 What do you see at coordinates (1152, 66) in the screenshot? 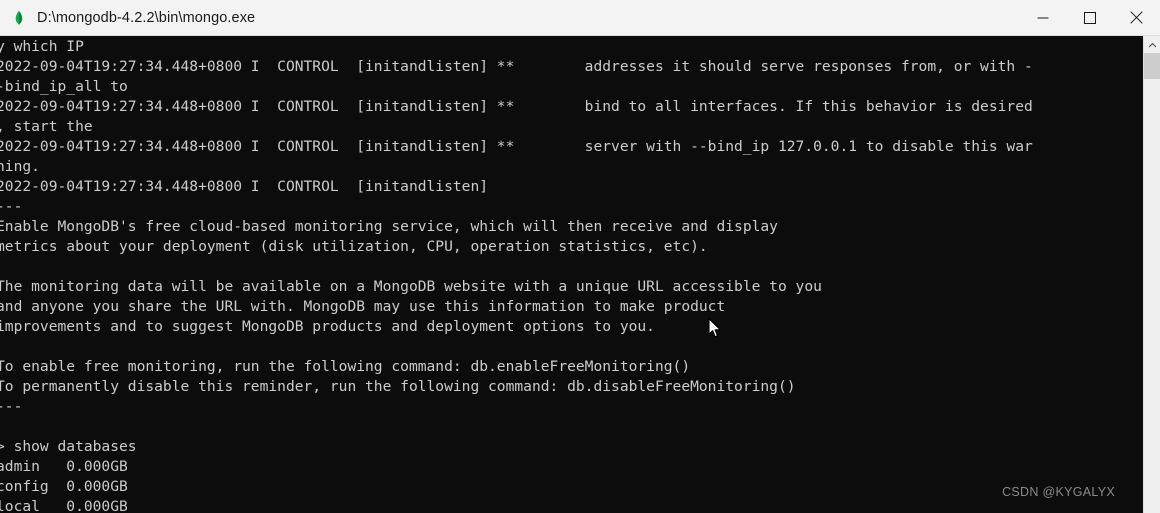
I see `scrollbar-thumb` at bounding box center [1152, 66].